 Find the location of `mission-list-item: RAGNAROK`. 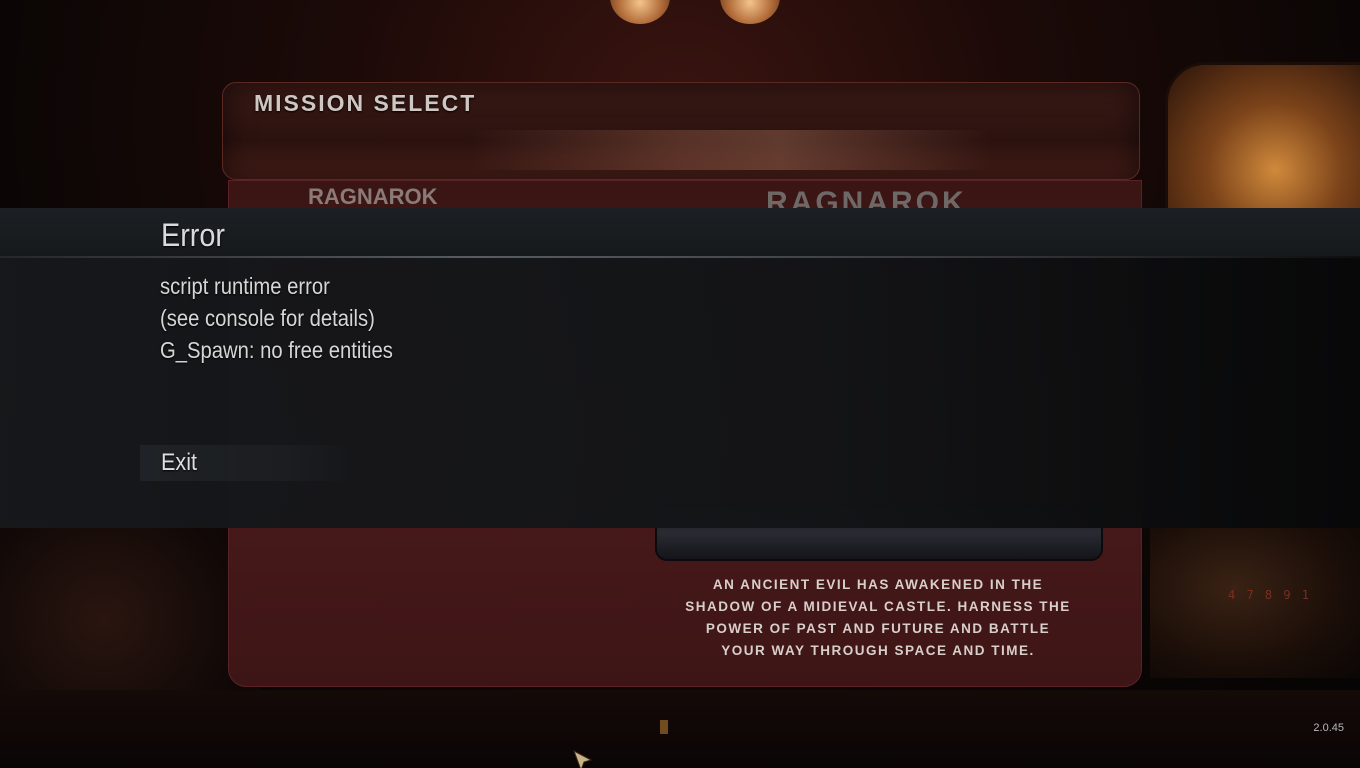

mission-list-item: RAGNAROK is located at coordinates (373, 197).